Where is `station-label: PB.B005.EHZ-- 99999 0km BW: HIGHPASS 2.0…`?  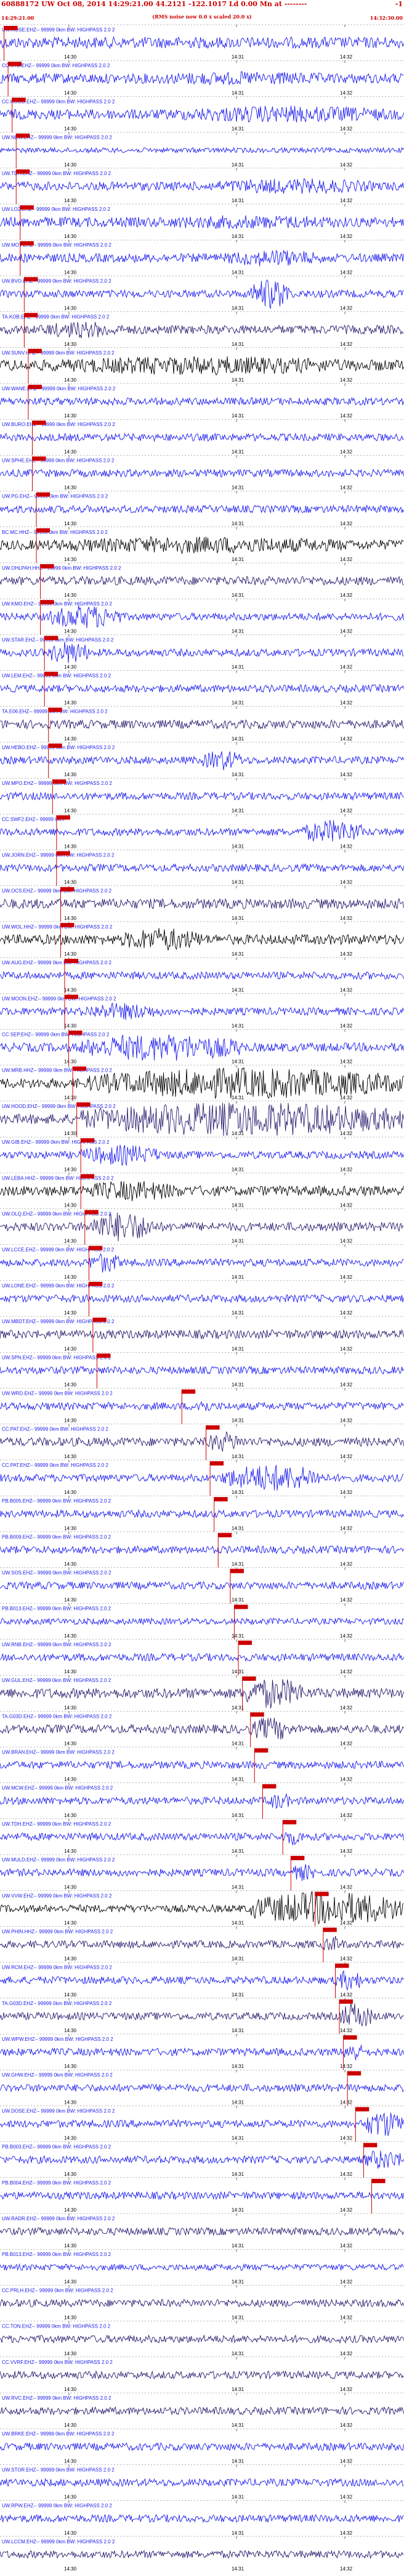 station-label: PB.B005.EHZ-- 99999 0km BW: HIGHPASS 2.0… is located at coordinates (56, 1501).